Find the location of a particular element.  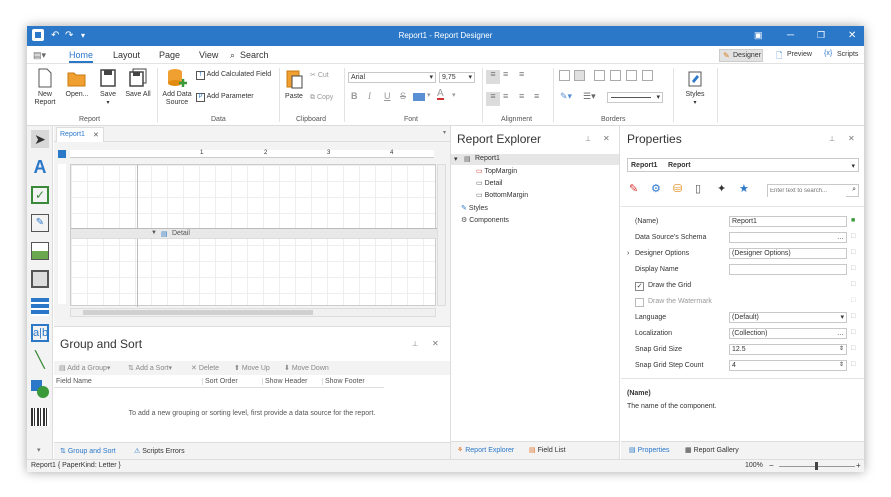

move-down-button: ⬇ Move Down is located at coordinates (306, 368).